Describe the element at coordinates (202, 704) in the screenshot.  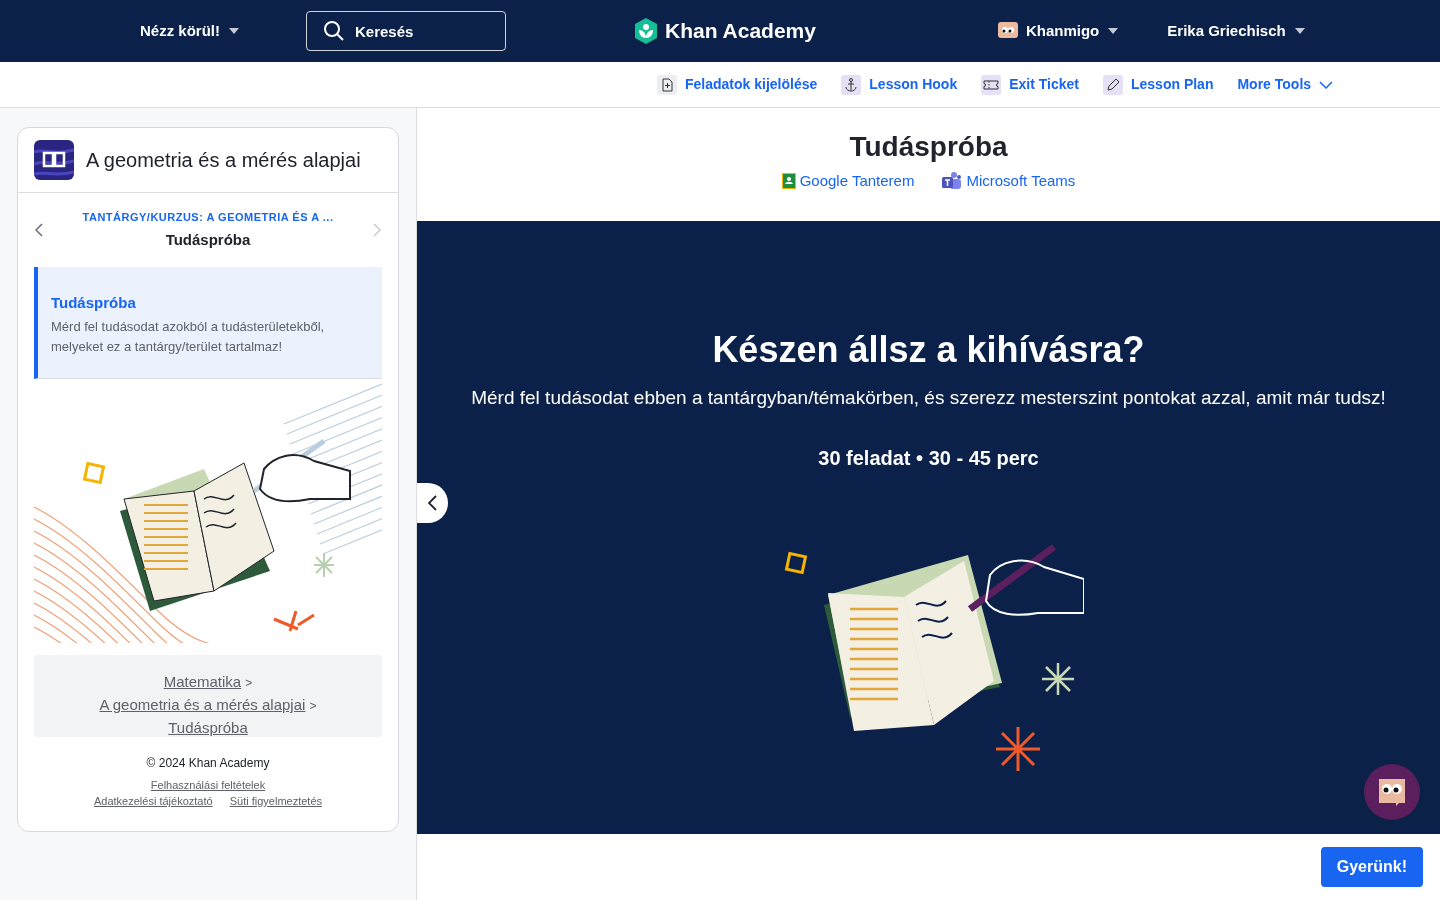
I see `breadcrumb-link: A geometria és a mérés alapjai` at that location.